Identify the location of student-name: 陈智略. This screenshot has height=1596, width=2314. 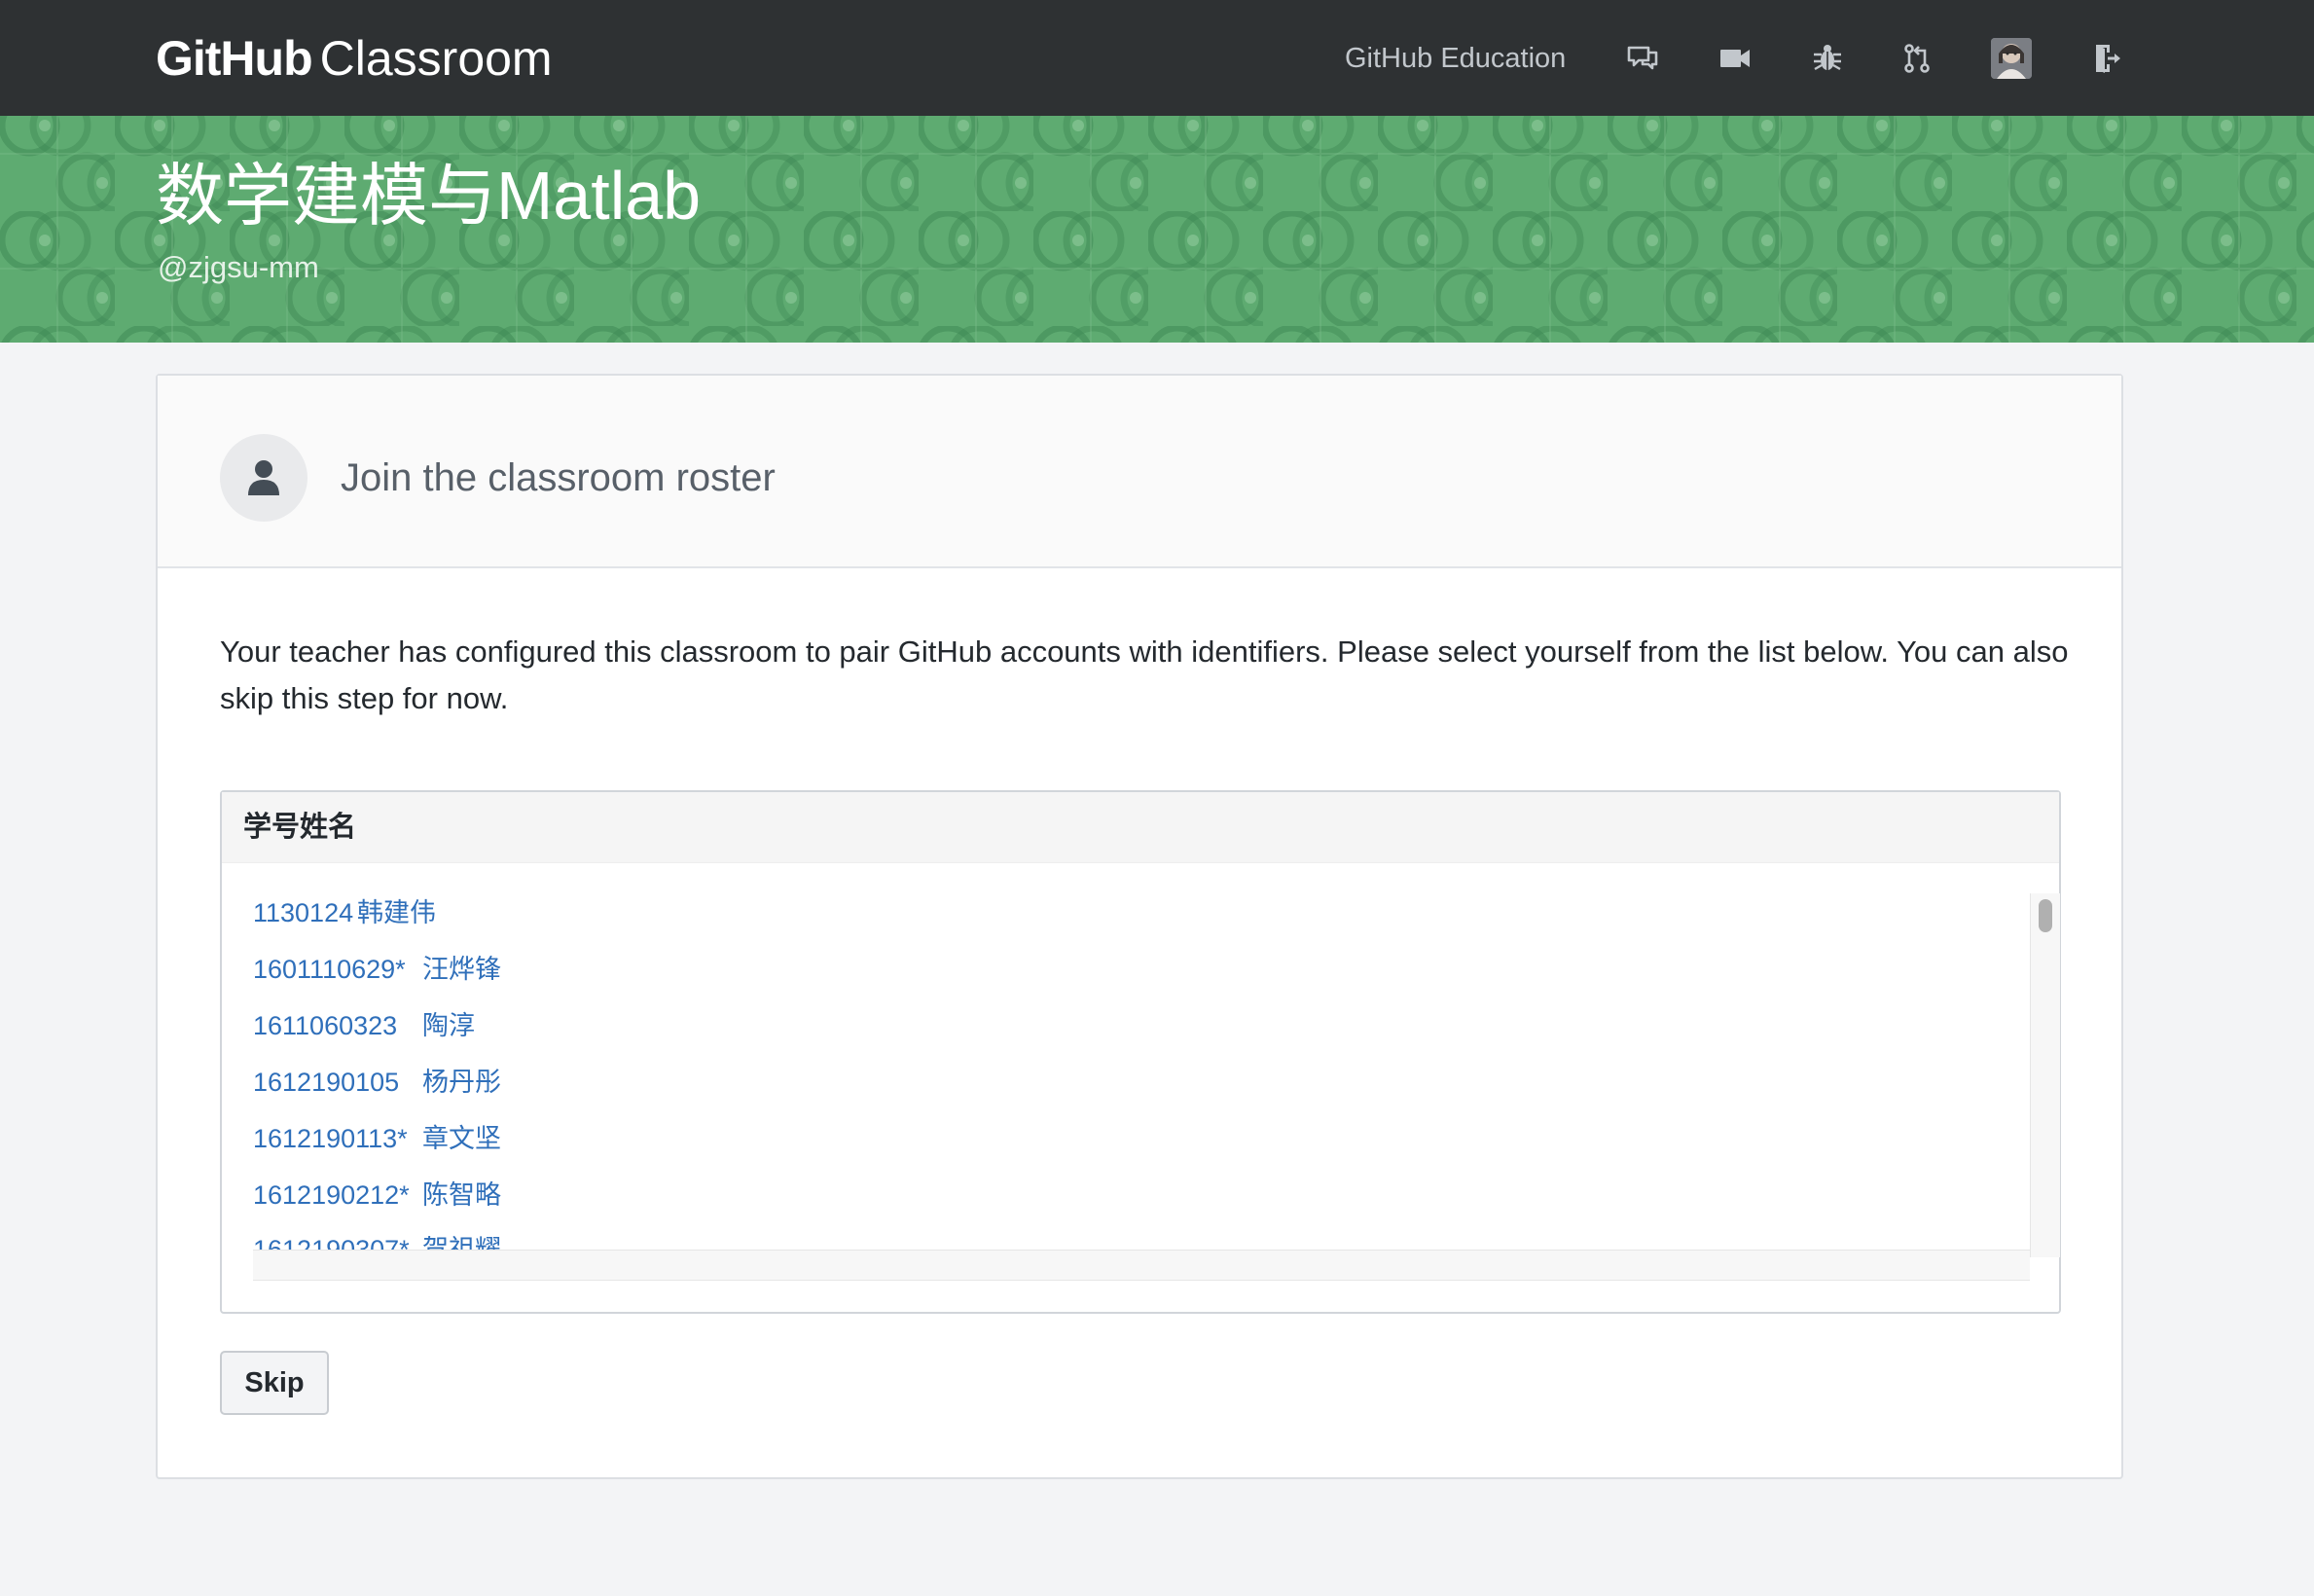
(461, 1195).